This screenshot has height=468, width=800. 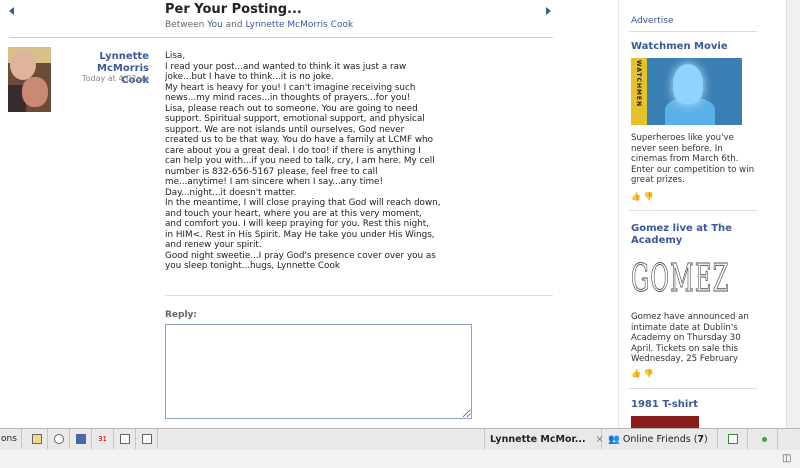 What do you see at coordinates (147, 439) in the screenshot?
I see `links-icon` at bounding box center [147, 439].